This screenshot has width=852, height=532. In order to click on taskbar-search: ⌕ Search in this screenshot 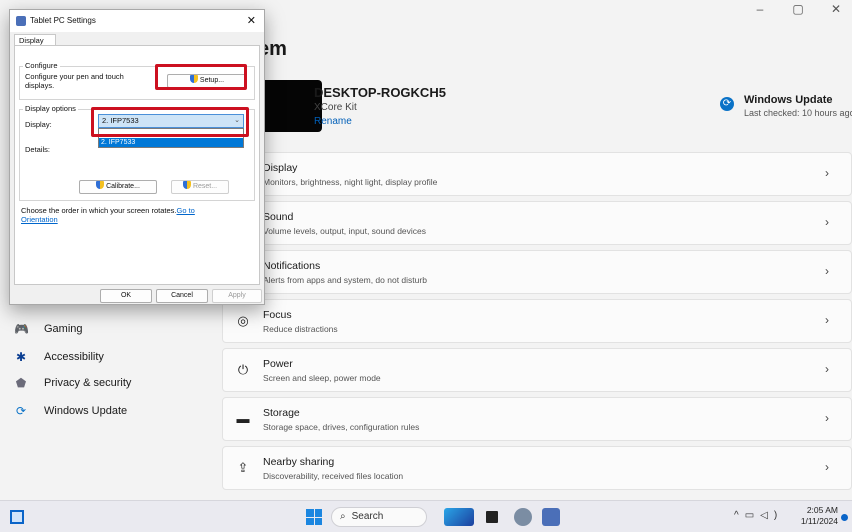, I will do `click(379, 517)`.